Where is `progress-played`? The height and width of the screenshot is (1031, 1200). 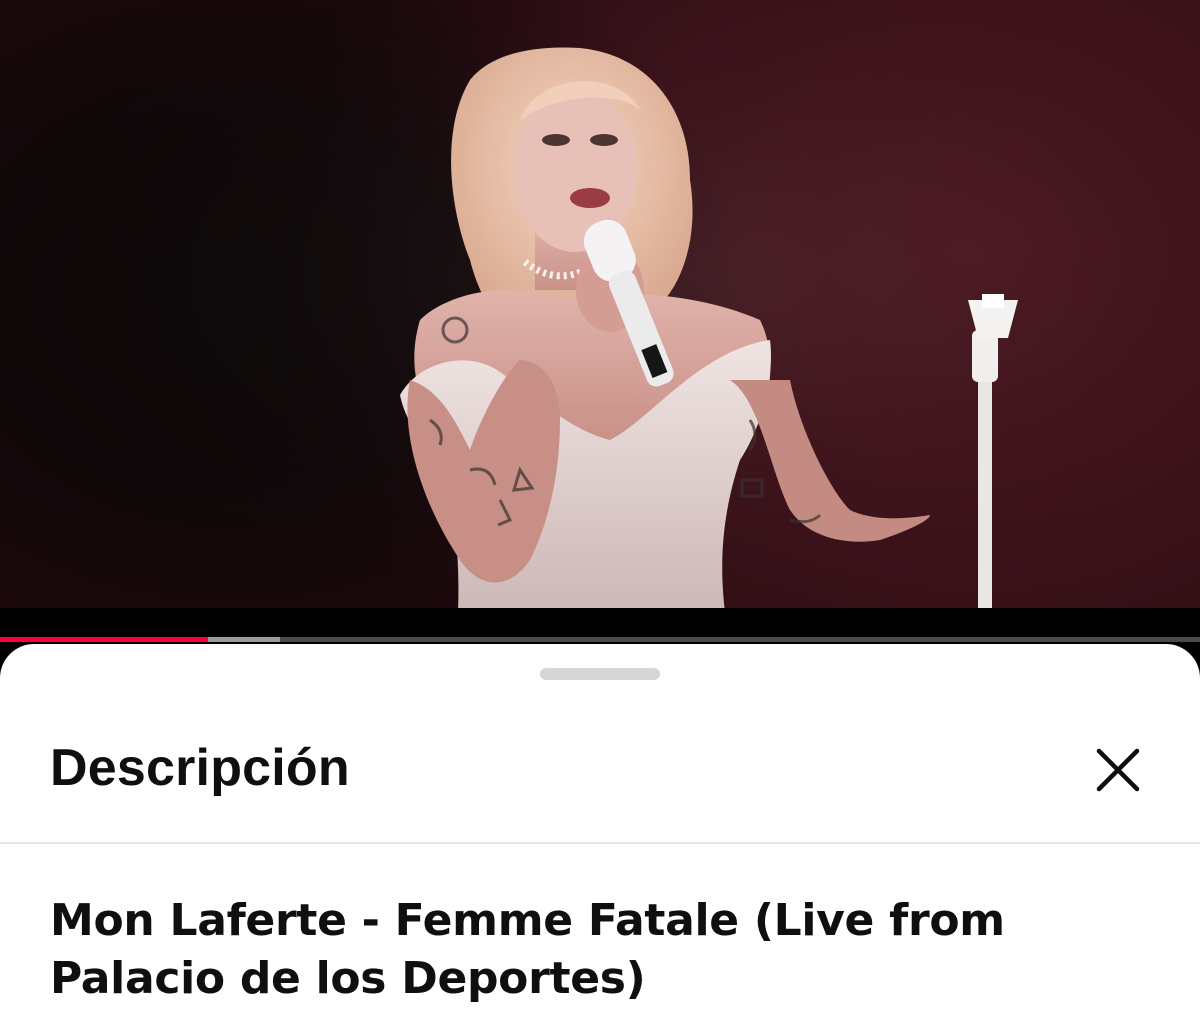
progress-played is located at coordinates (104, 639).